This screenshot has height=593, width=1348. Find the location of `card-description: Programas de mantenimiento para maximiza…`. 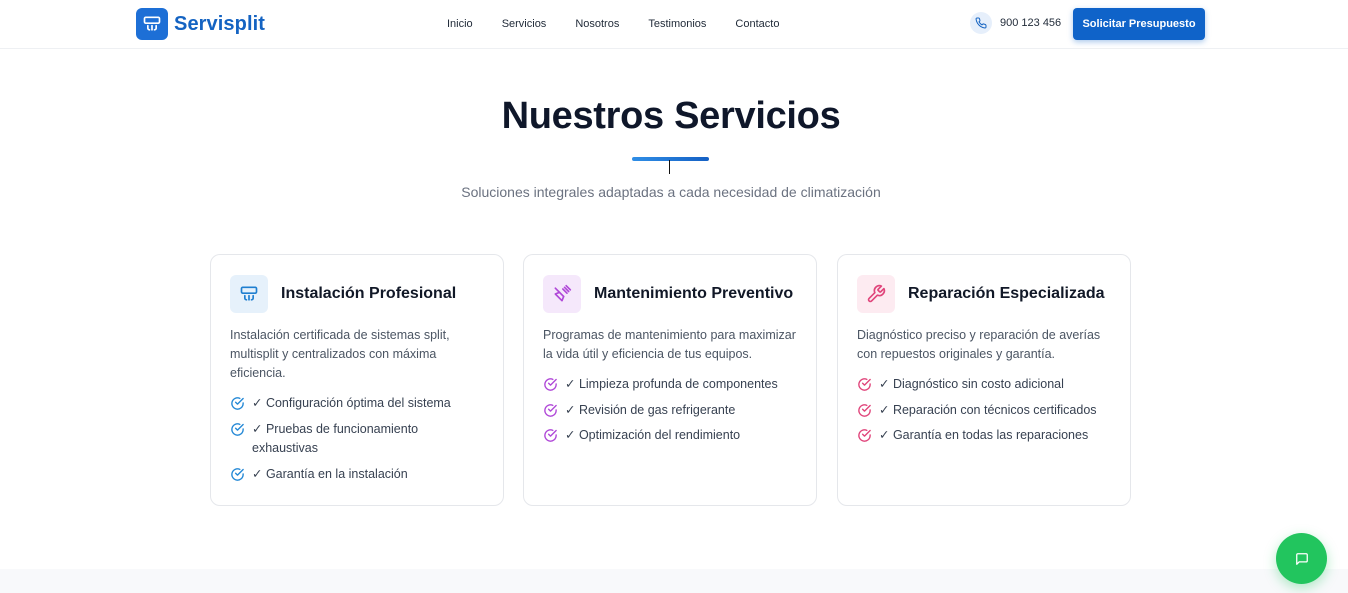

card-description: Programas de mantenimiento para maximiza… is located at coordinates (669, 344).